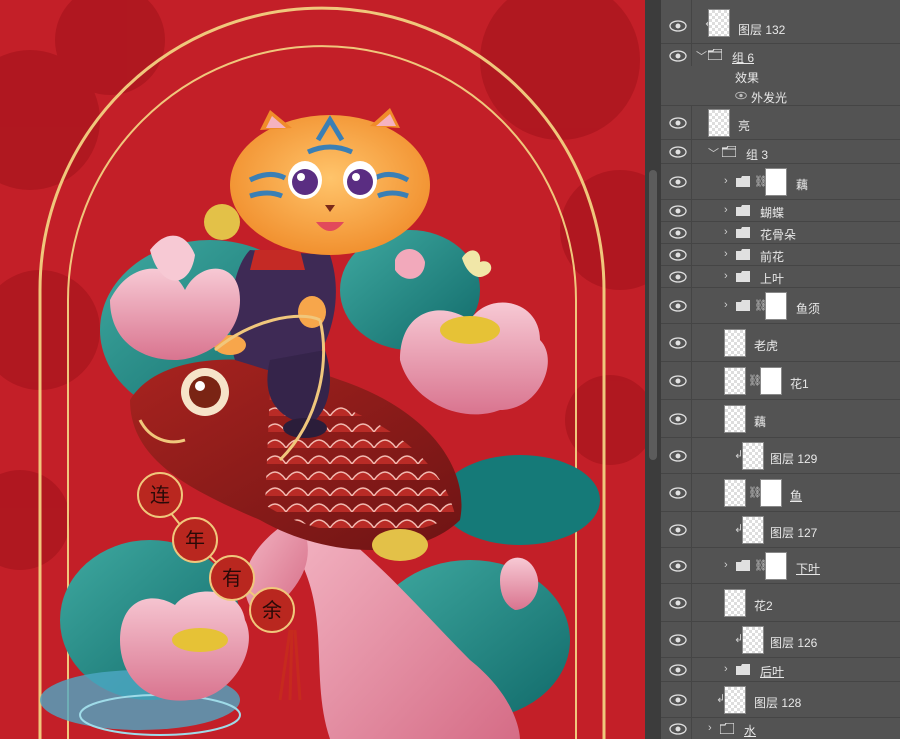  What do you see at coordinates (794, 533) in the screenshot?
I see `layer-name: 图层 127` at bounding box center [794, 533].